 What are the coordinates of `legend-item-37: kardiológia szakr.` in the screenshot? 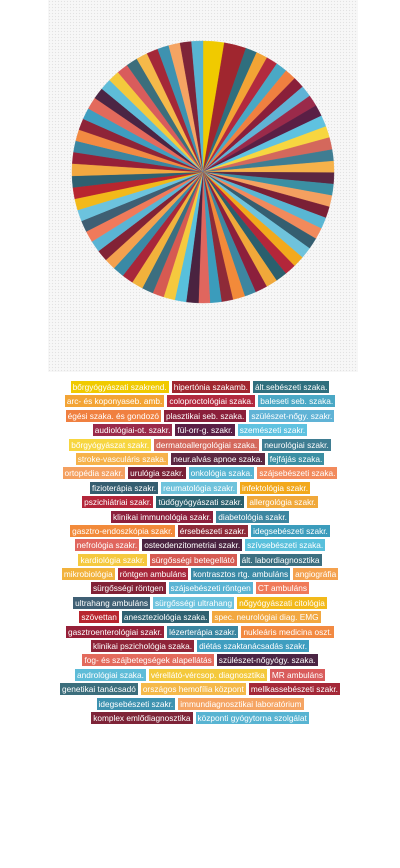 It's located at (112, 559).